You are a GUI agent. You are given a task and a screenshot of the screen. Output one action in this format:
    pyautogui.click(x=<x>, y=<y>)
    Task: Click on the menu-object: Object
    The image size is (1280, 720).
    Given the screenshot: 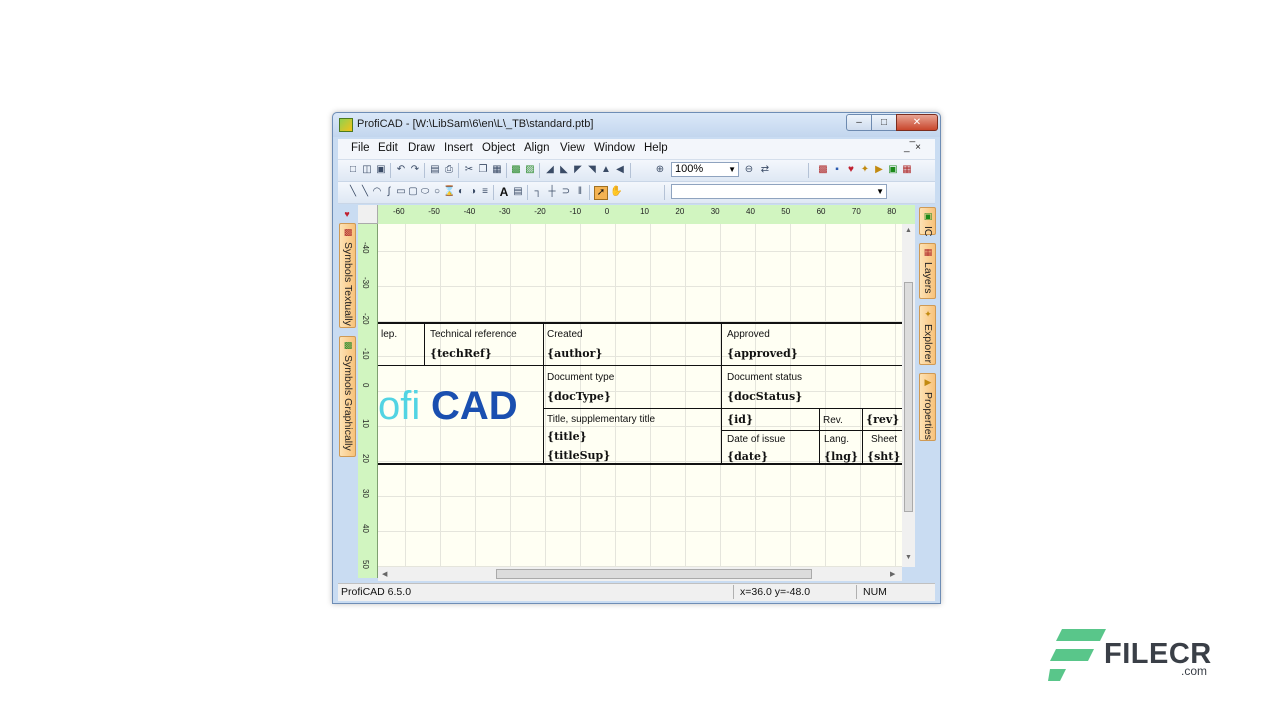 What is the action you would take?
    pyautogui.click(x=498, y=148)
    